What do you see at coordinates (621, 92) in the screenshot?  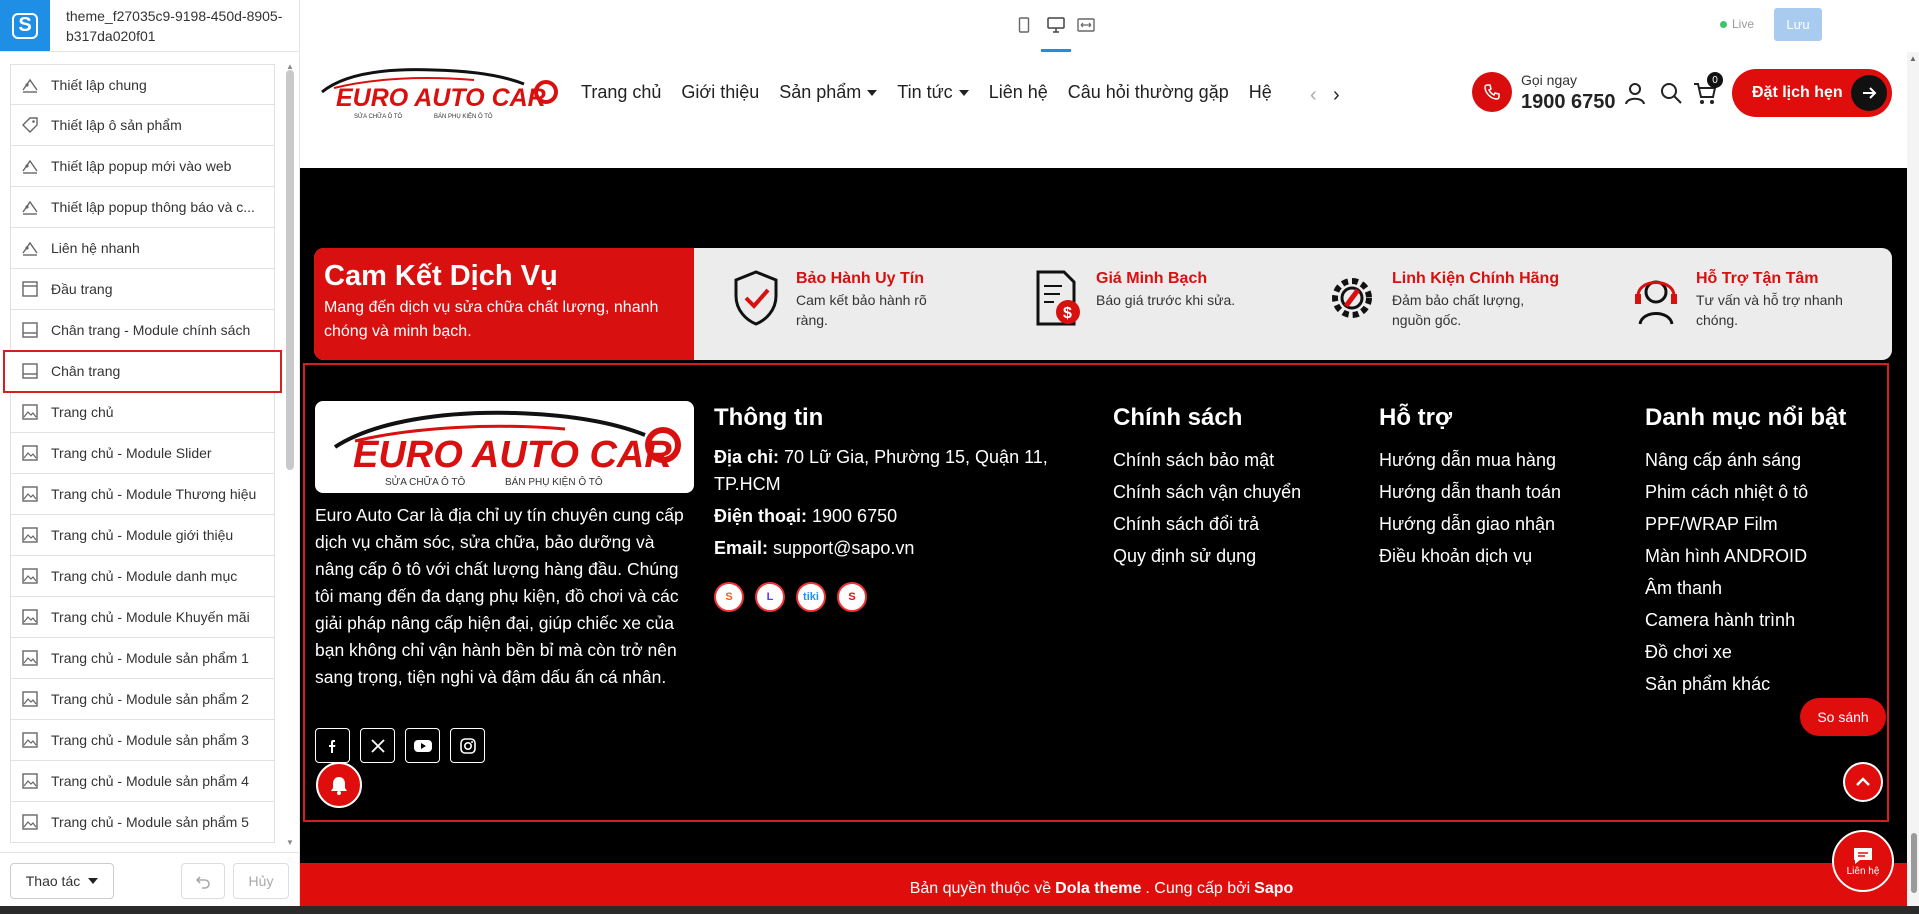 I see `nav-item: Trang chủ` at bounding box center [621, 92].